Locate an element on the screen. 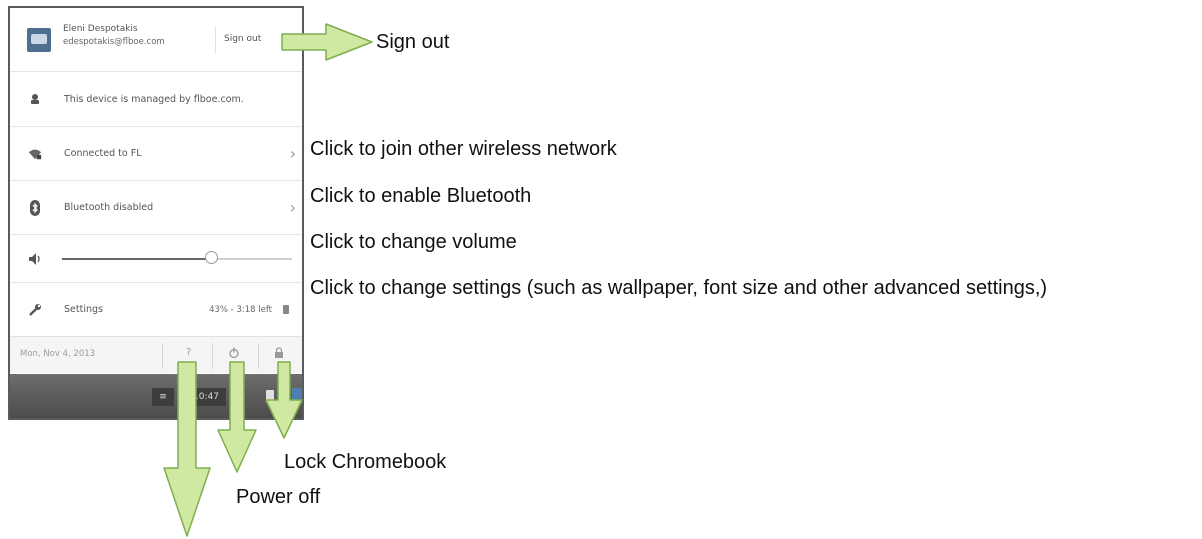  wrench-icon is located at coordinates (35, 310).